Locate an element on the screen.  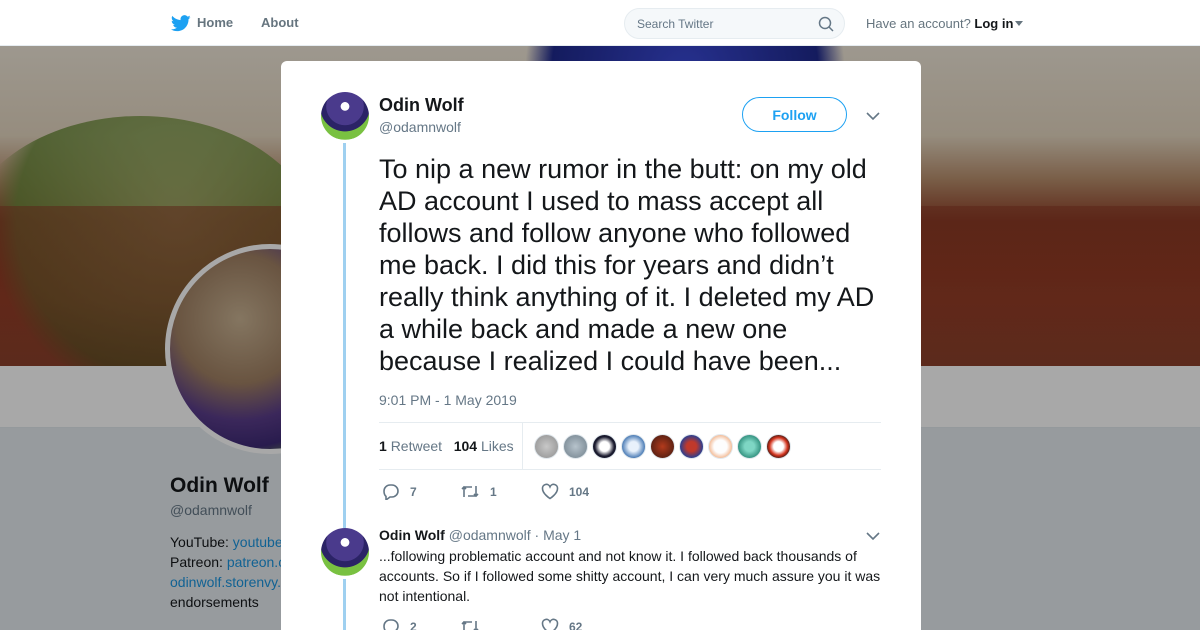
nav-about: About is located at coordinates (280, 22).